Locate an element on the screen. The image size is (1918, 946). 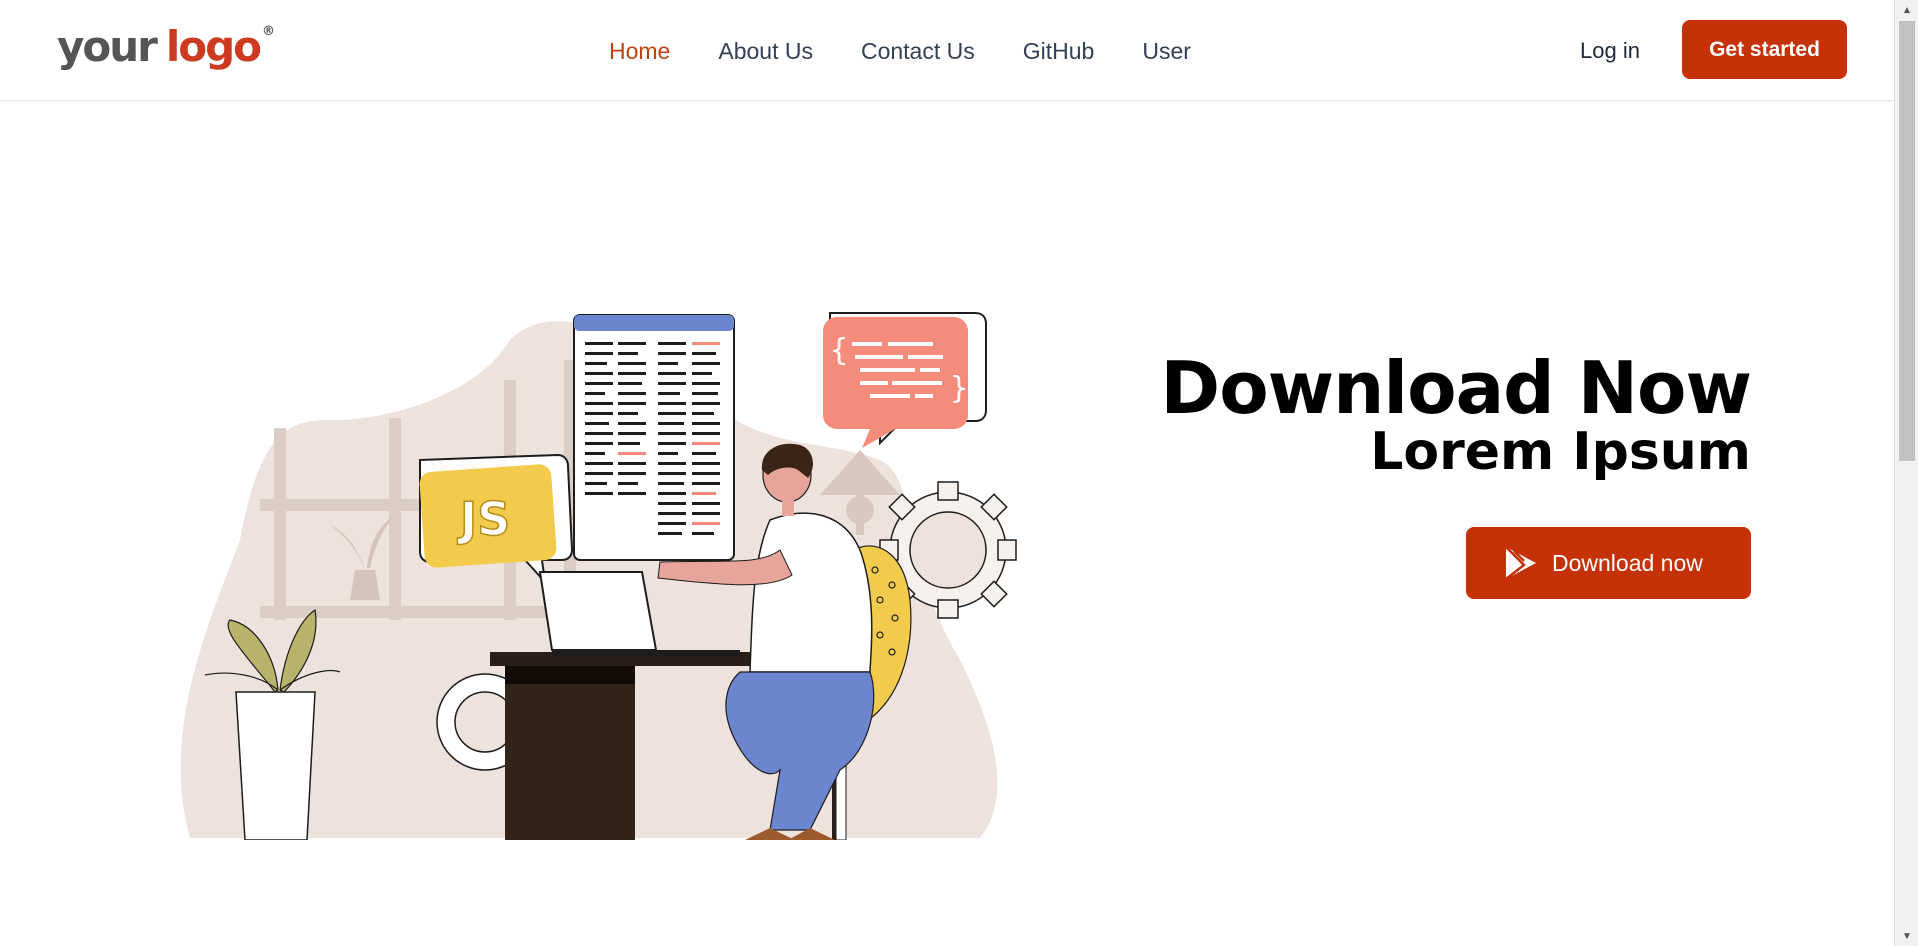
hero-subtitle: Lorem Ipsum is located at coordinates (1560, 452).